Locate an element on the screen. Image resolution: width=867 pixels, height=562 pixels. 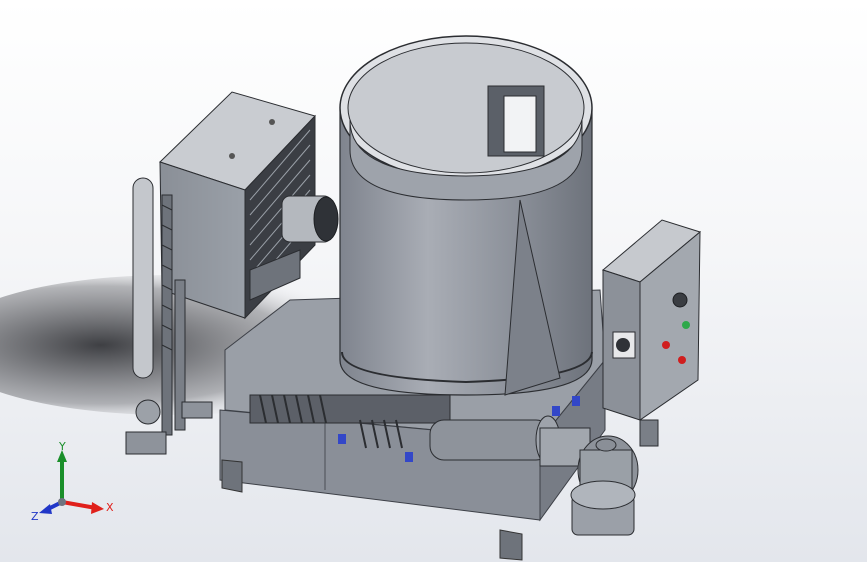
triad-y-label: Y is located at coordinates (62, 446).